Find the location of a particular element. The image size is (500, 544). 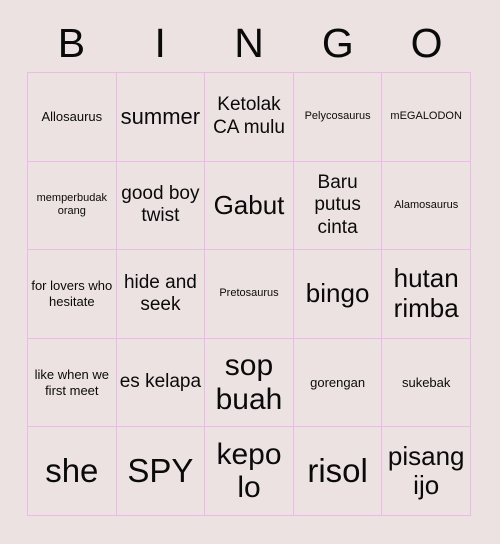

bingo-cell-label: good boy twist is located at coordinates (160, 204).